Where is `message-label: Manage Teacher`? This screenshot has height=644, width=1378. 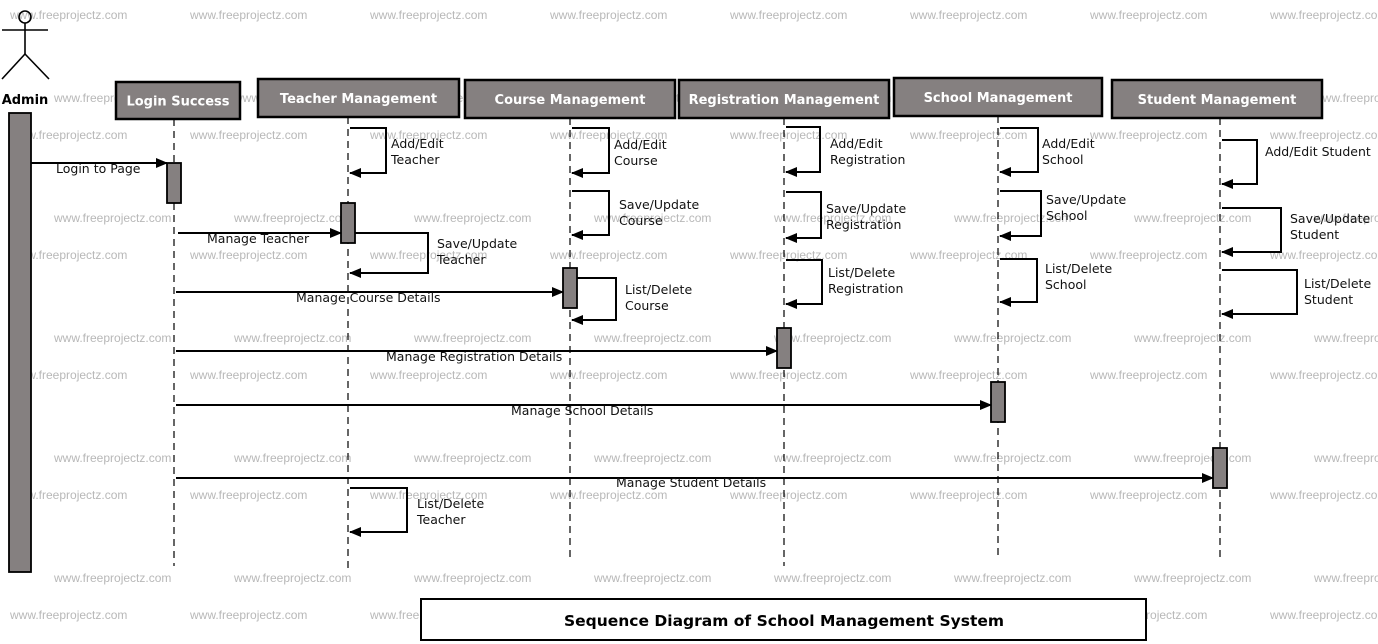
message-label: Manage Teacher is located at coordinates (258, 238).